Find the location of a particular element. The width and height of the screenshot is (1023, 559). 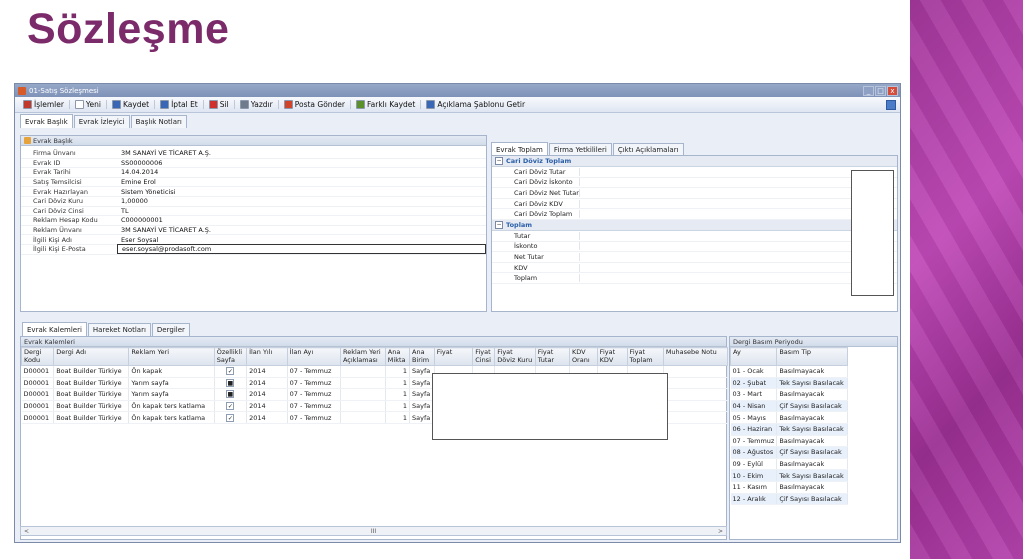

period-row: 05 - Mayıs Basılmayacak is located at coordinates (789, 417).